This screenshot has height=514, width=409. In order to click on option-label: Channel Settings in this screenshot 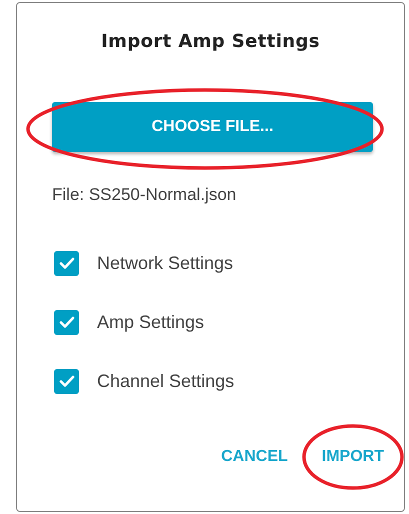, I will do `click(165, 381)`.